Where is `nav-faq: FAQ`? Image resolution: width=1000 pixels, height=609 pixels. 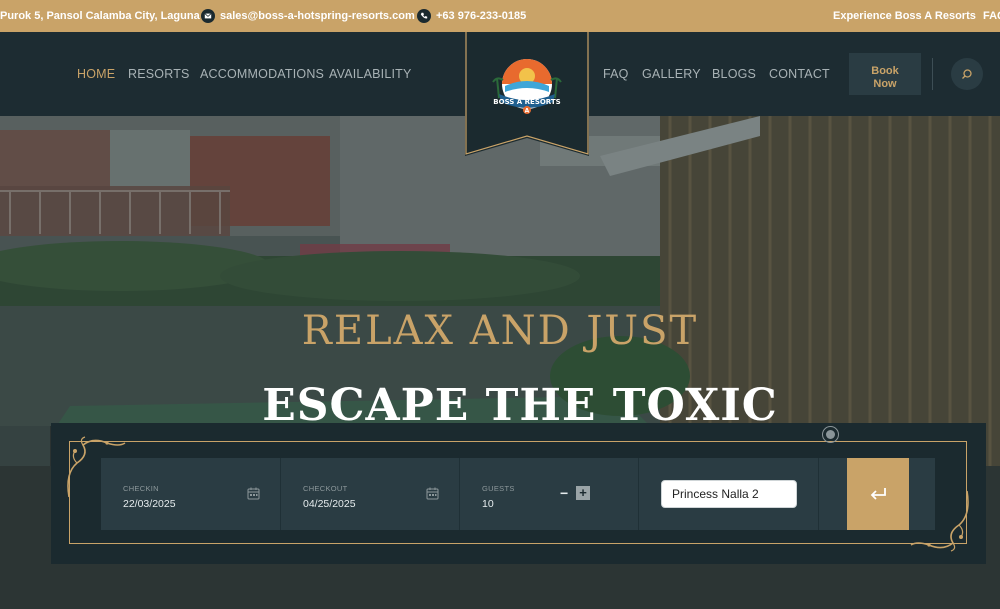
nav-faq: FAQ is located at coordinates (616, 74).